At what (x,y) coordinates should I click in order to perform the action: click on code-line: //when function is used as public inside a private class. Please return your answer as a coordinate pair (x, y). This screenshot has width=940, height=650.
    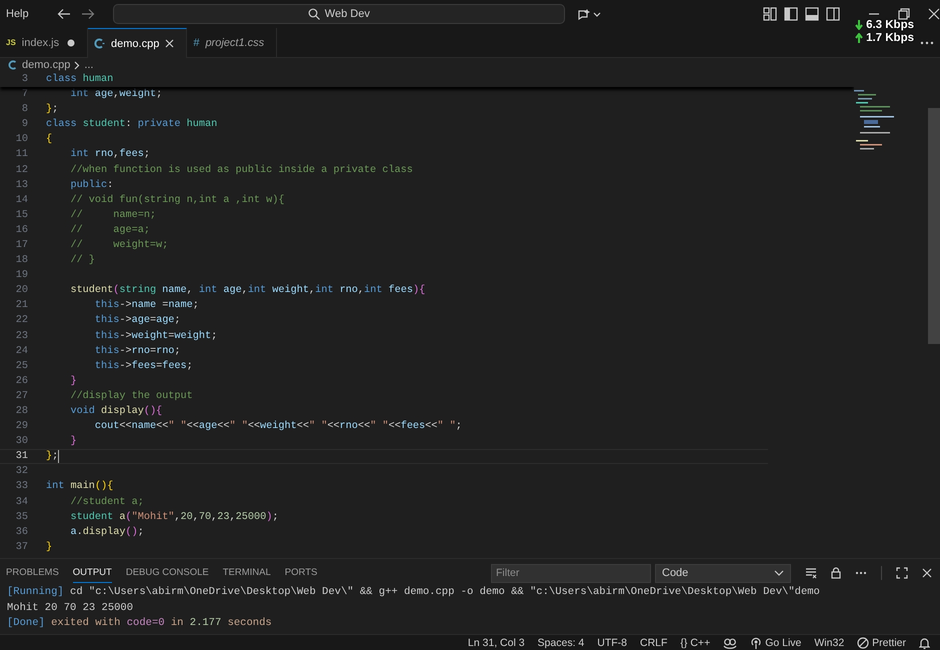
    Looking at the image, I should click on (229, 170).